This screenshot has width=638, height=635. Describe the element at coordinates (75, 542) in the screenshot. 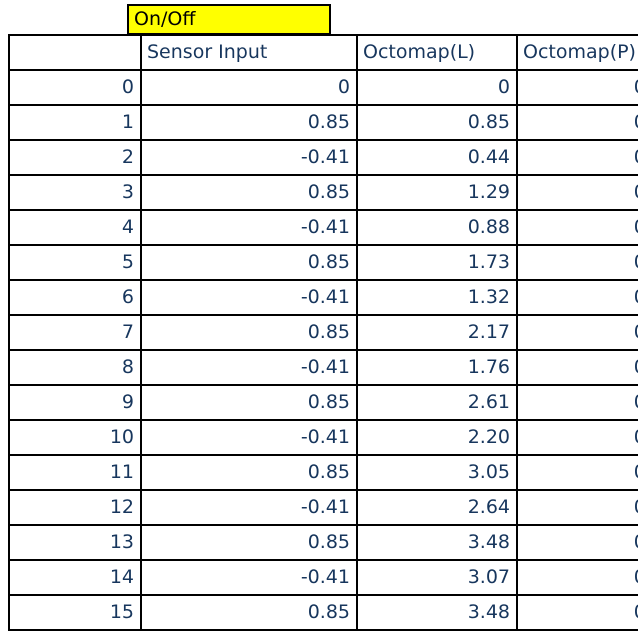

I see `cell-index: 13` at that location.